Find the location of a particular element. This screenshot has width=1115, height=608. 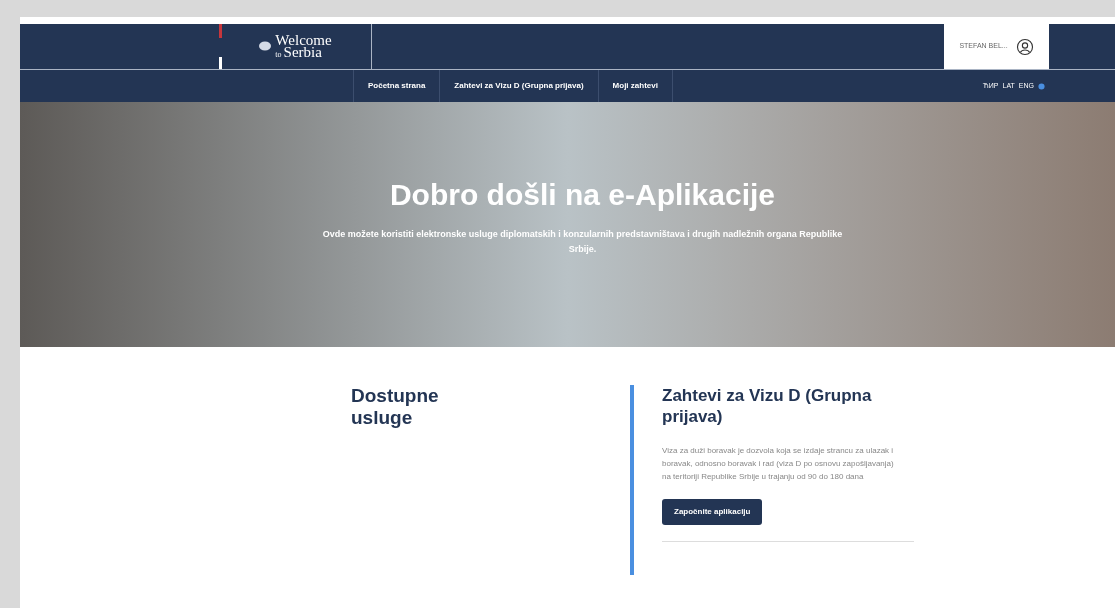

card-description: Viza za duži boravak je dozvola koja se izdaje strancu za ulazak i boravak, odnosno boravak i rad (viza D po osnovu zapošljavanja) na teritoriji Republike Srbije u trajanju od 90 do 180 dana is located at coordinates (778, 464).